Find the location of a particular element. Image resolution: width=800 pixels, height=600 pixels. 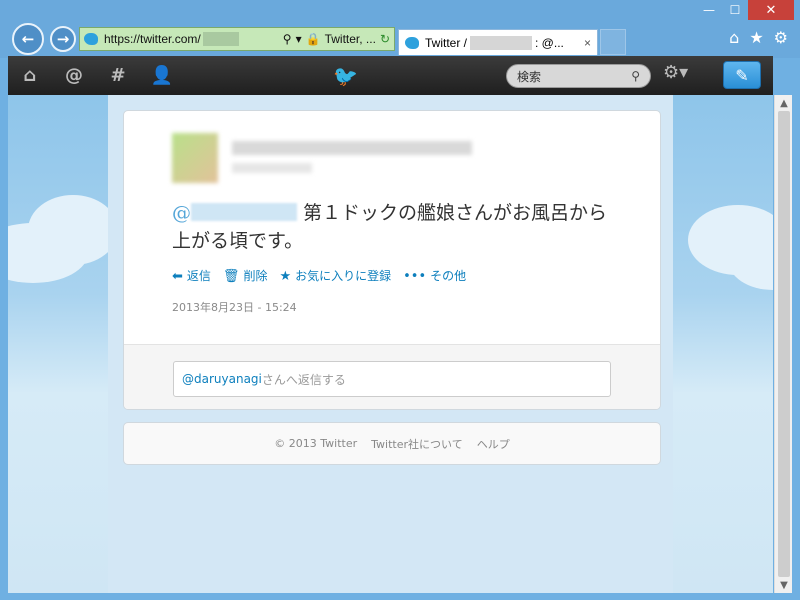

dropdown-icon: ▾ is located at coordinates (299, 39).